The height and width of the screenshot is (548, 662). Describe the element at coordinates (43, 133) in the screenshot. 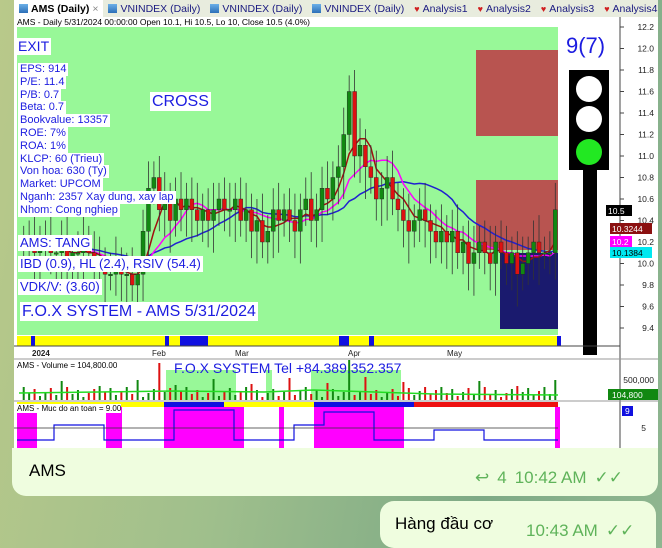

I see `fundamental-item: ROE: 7%` at that location.